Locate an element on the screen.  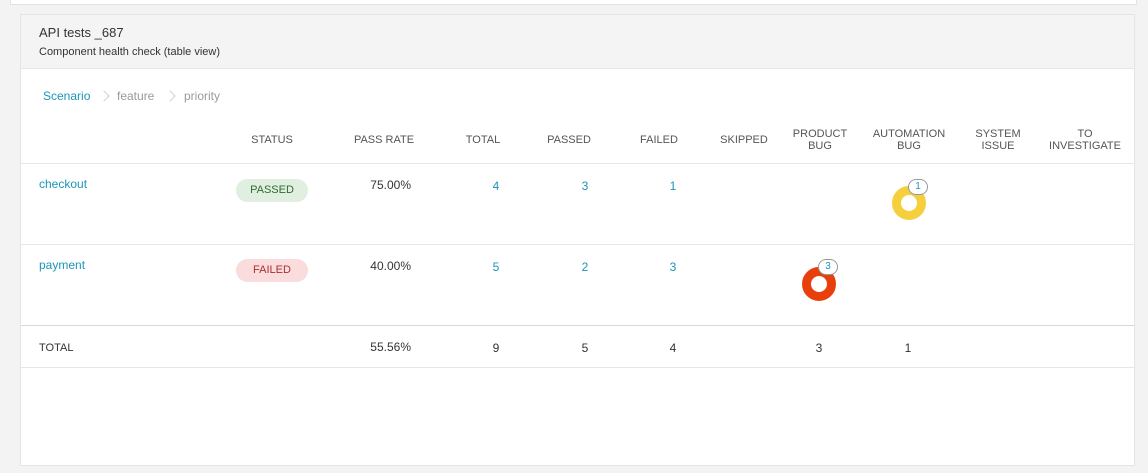
row-name-link: payment is located at coordinates (62, 265).